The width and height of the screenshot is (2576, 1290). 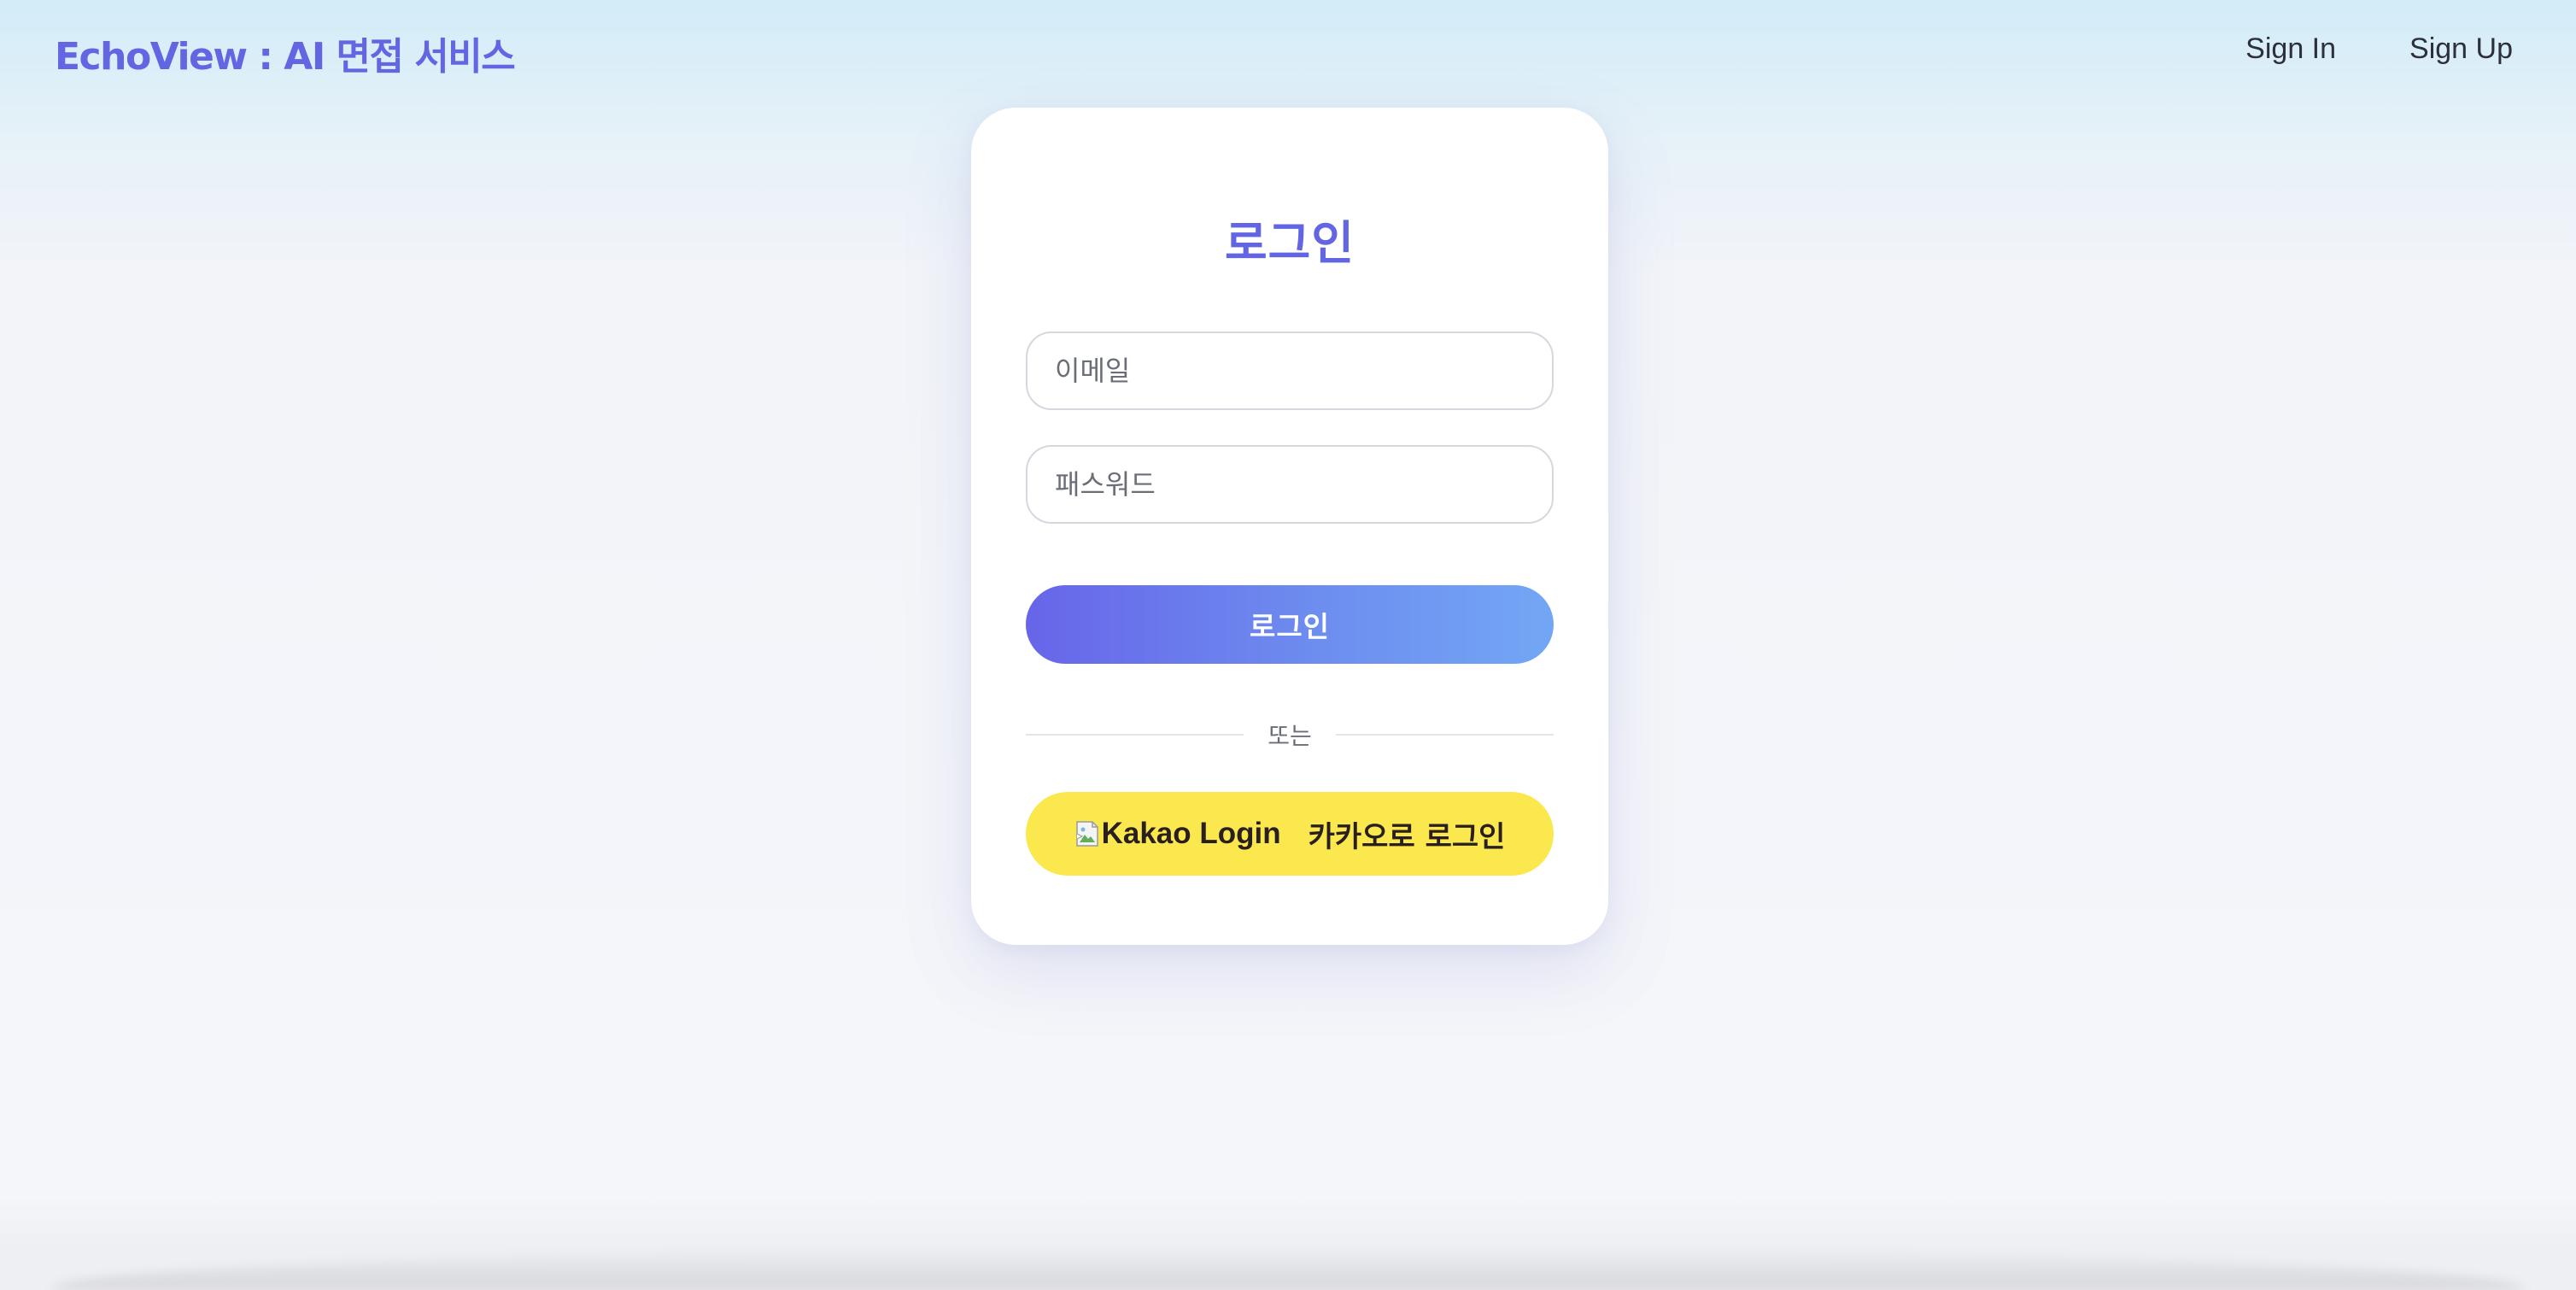 I want to click on password-input, so click(x=1290, y=485).